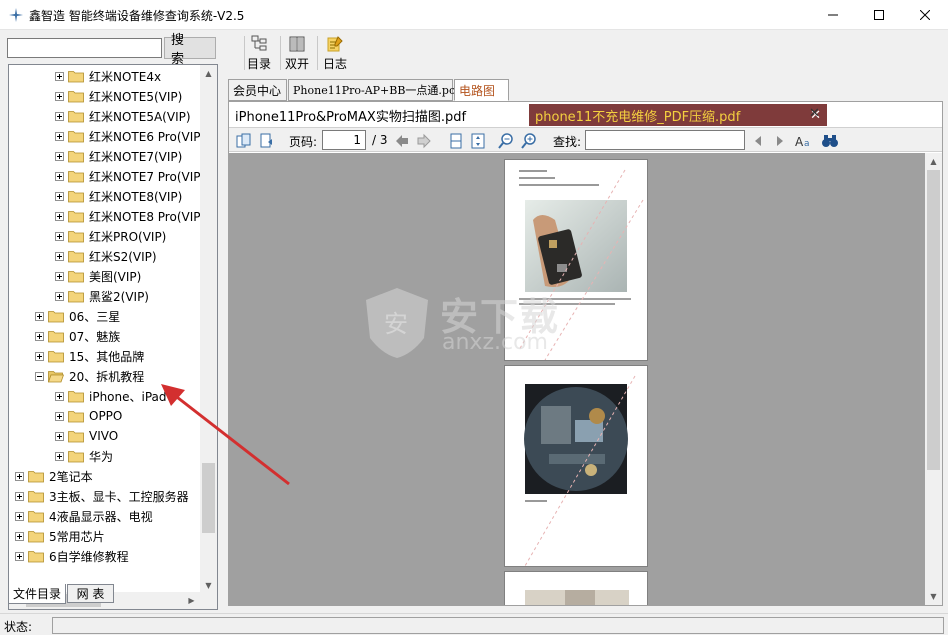 The image size is (948, 635). Describe the element at coordinates (89, 356) in the screenshot. I see `tree-item: 15、其他品牌` at that location.